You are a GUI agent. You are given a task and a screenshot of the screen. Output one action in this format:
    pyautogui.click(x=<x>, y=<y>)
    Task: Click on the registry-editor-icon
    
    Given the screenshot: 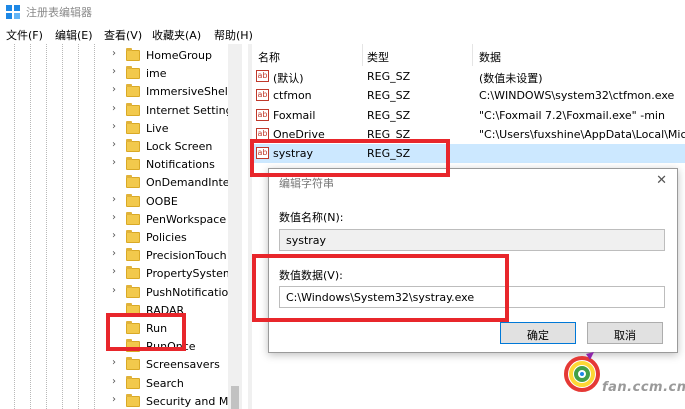 What is the action you would take?
    pyautogui.click(x=13, y=12)
    